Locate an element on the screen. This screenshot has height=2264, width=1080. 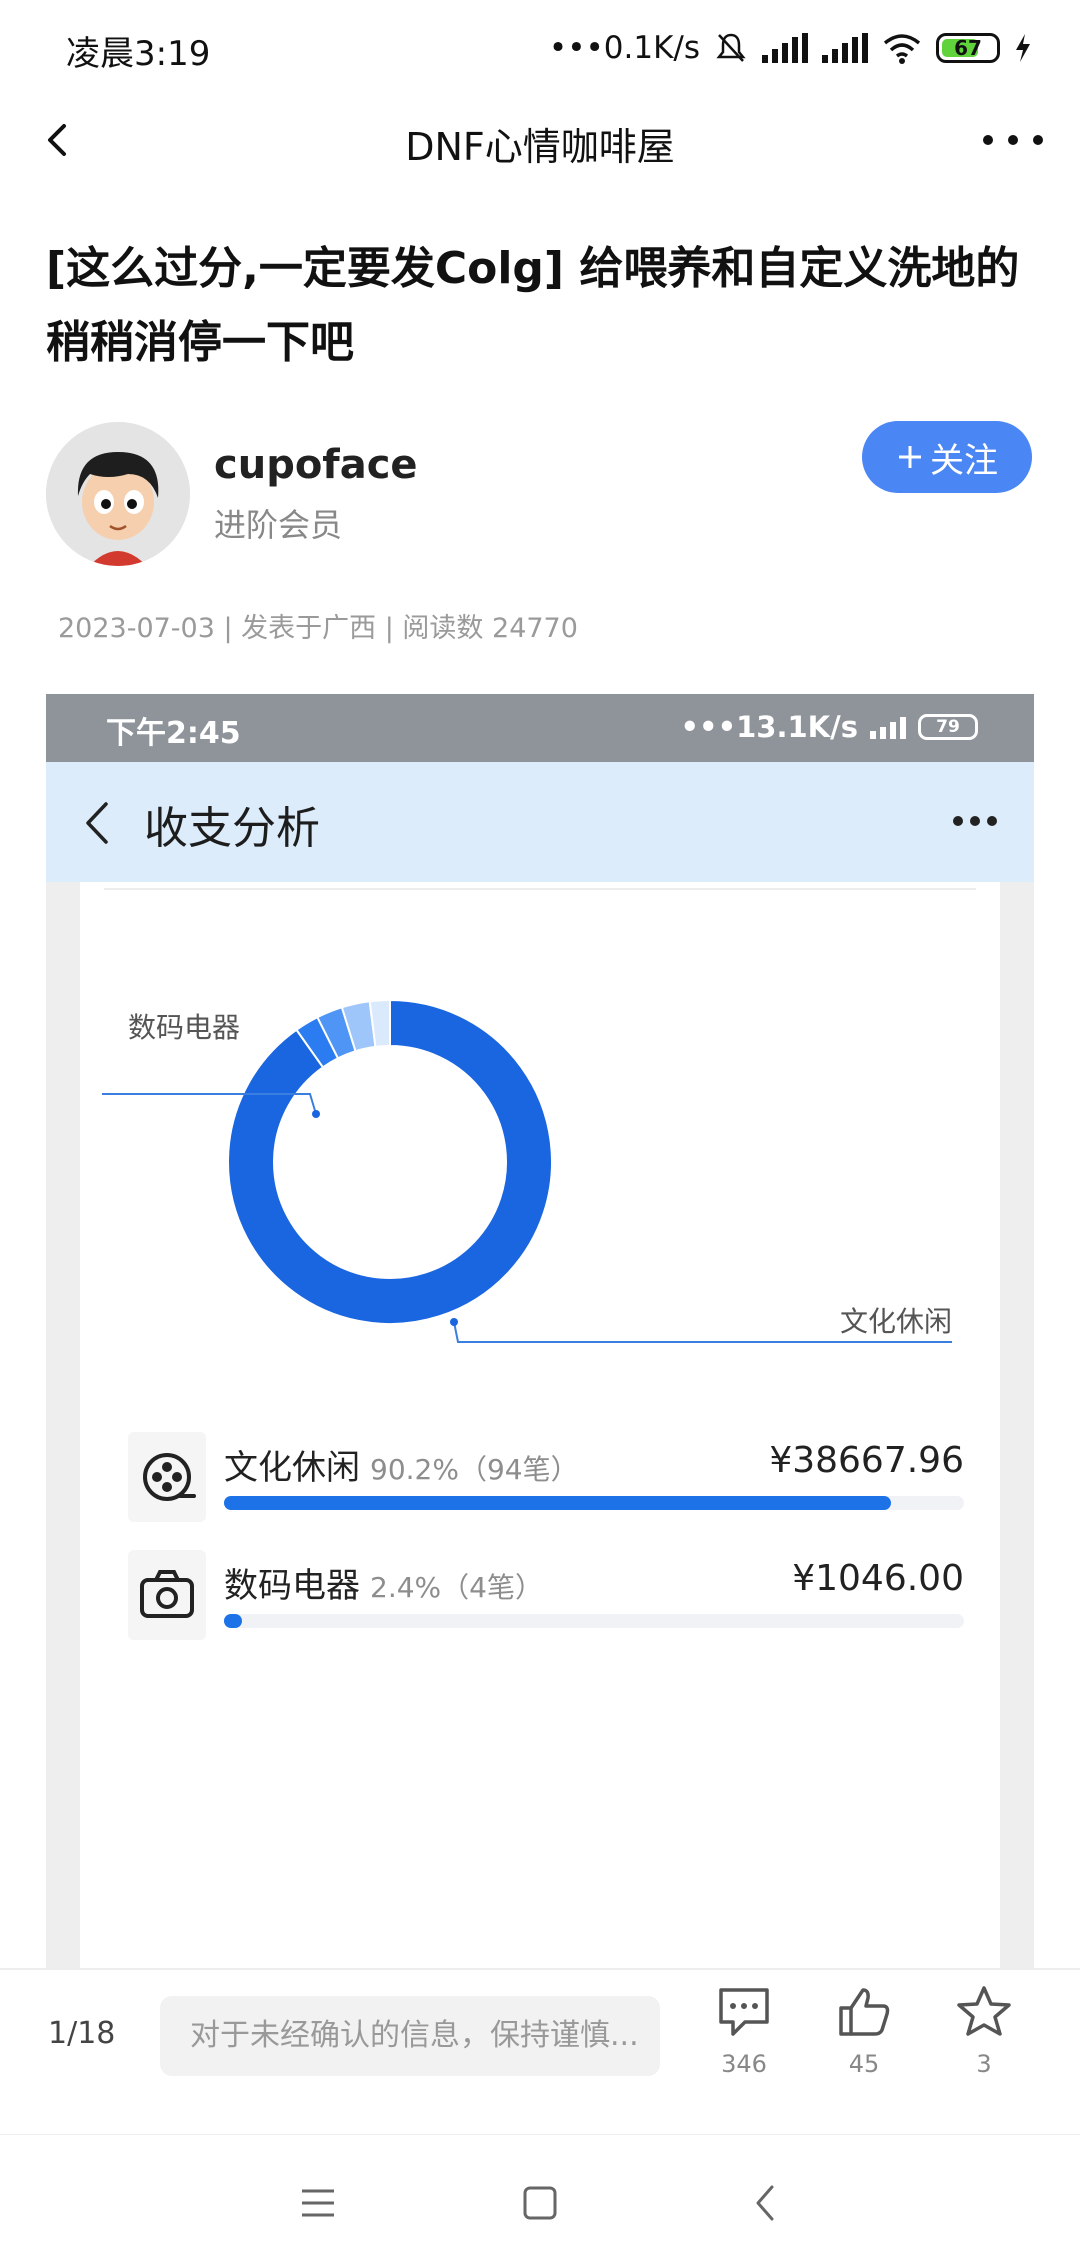
callout-dot-top is located at coordinates (316, 1114).